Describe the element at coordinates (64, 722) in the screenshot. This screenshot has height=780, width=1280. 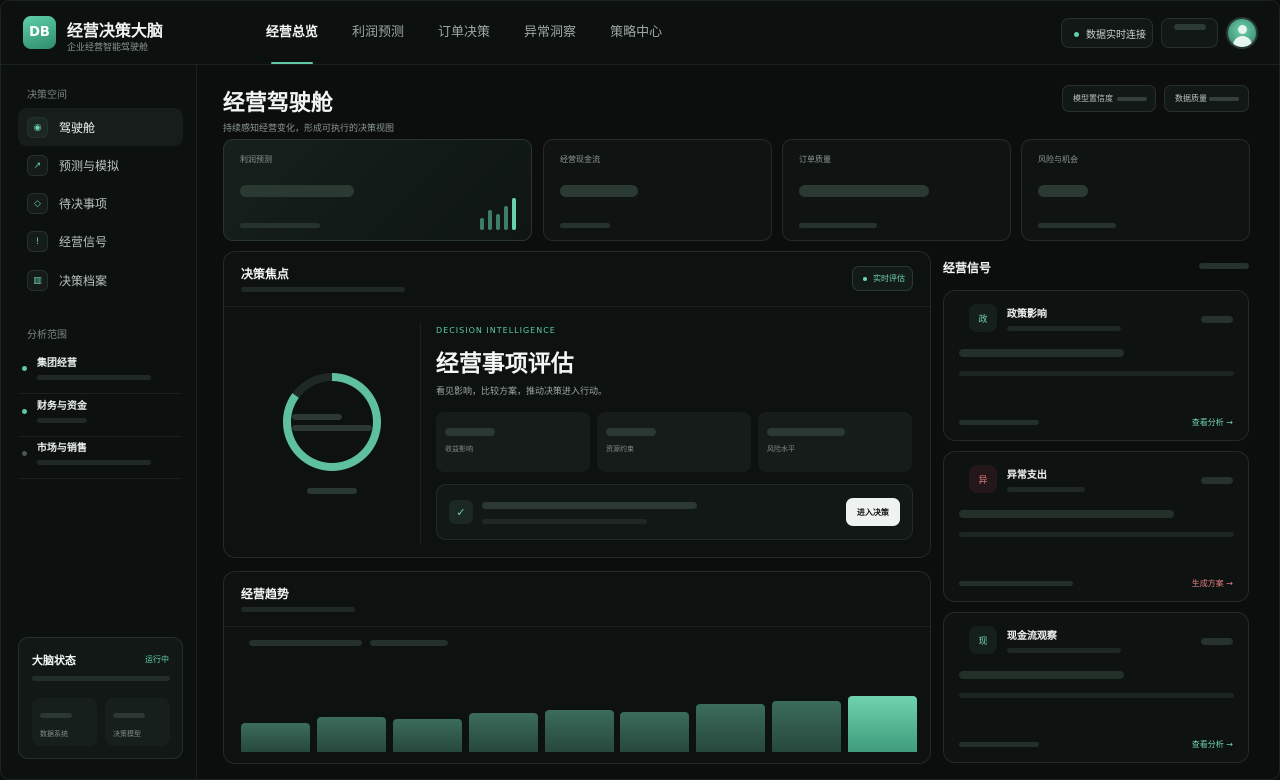
I see `system-tile-data: 数据系统` at that location.